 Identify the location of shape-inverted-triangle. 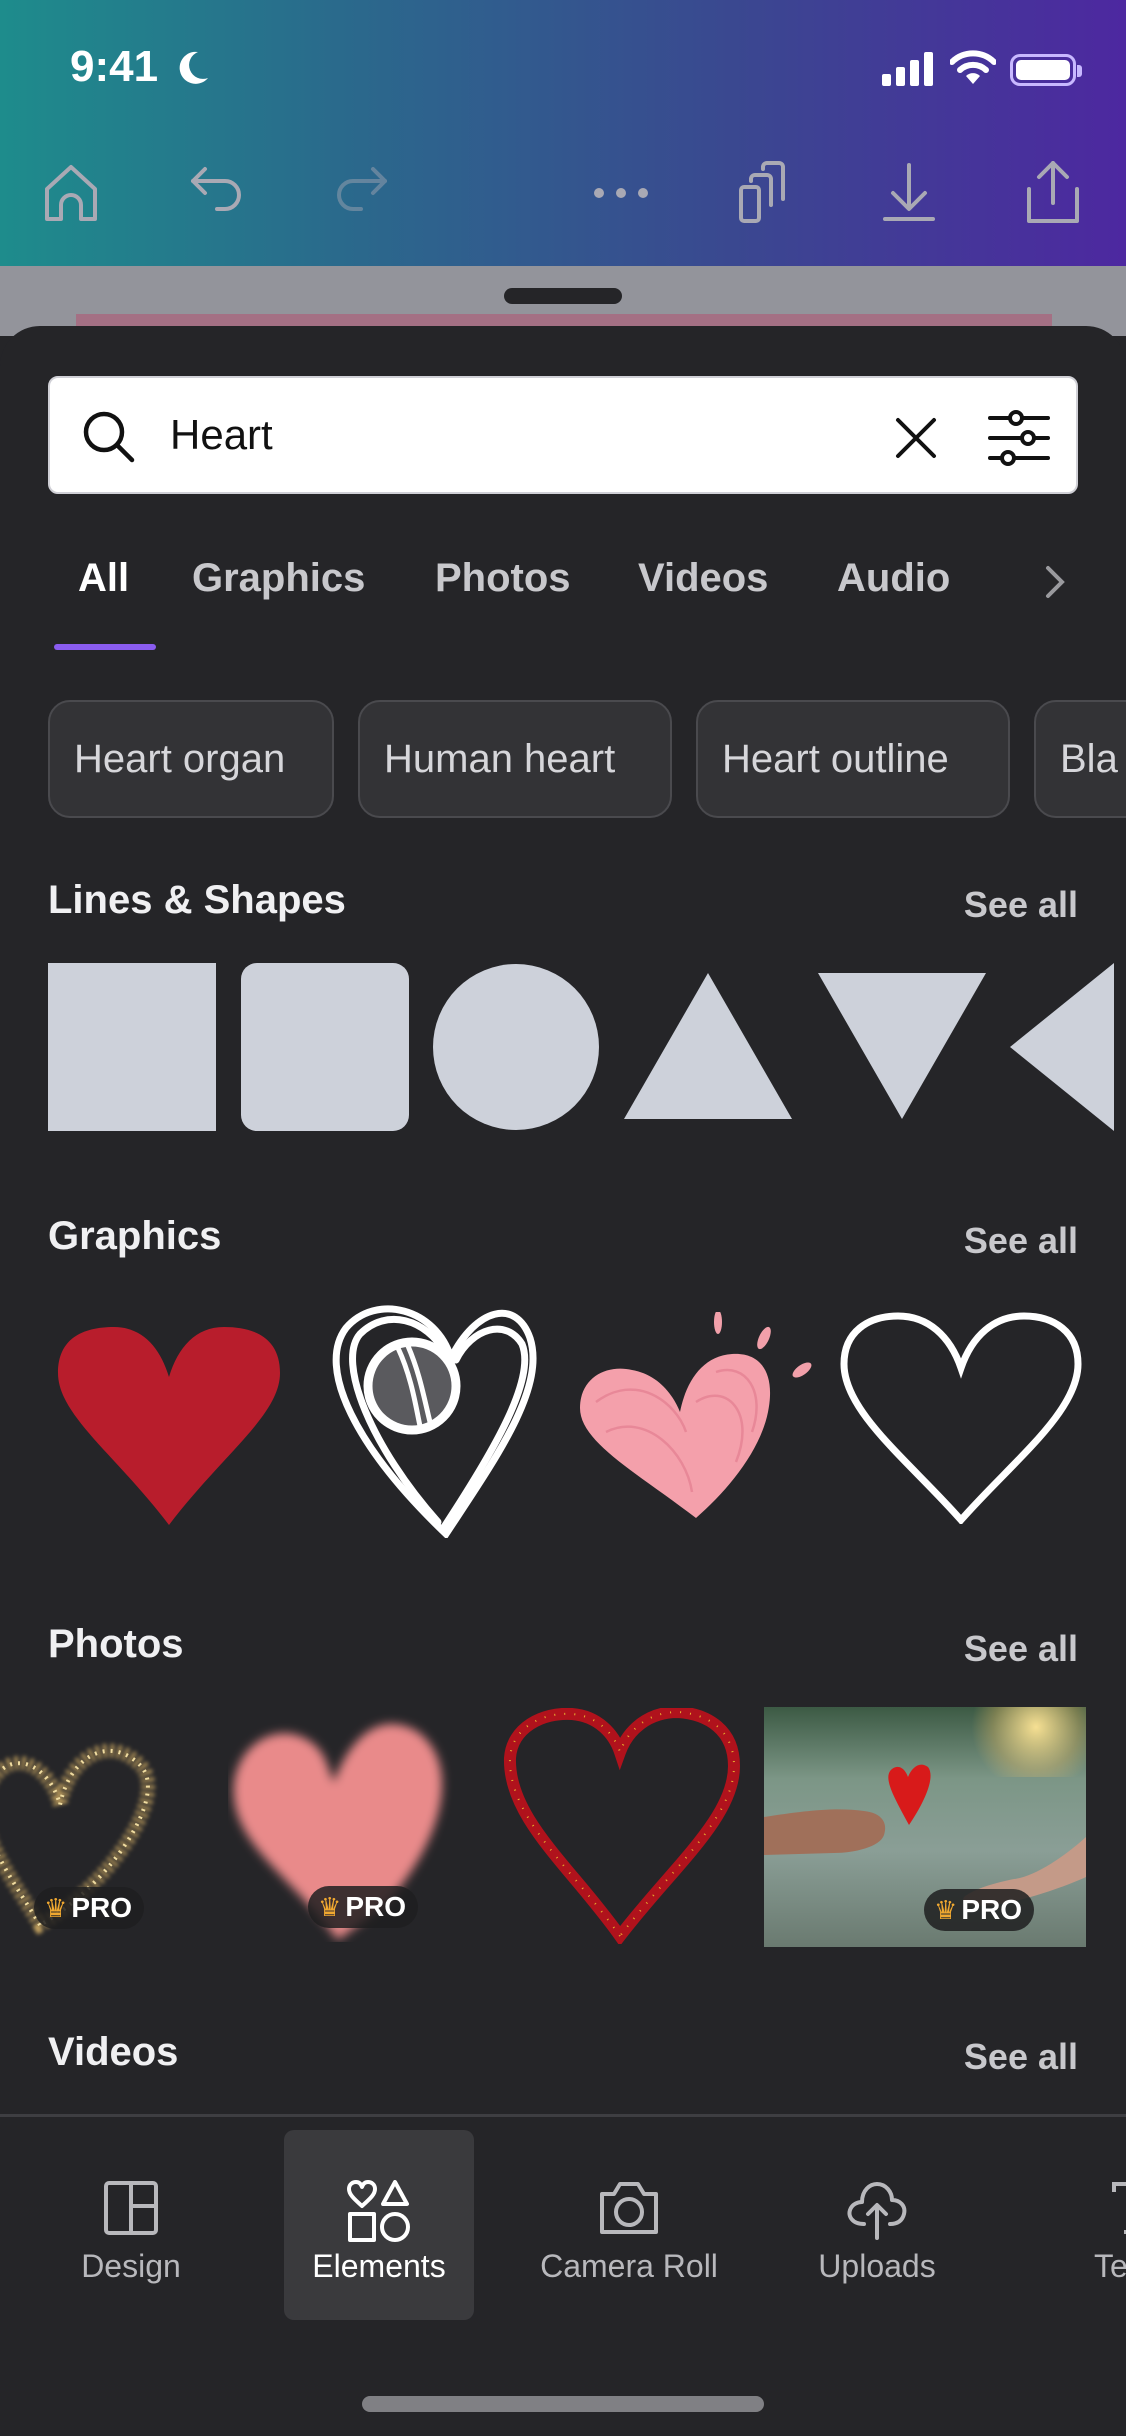
(902, 1048).